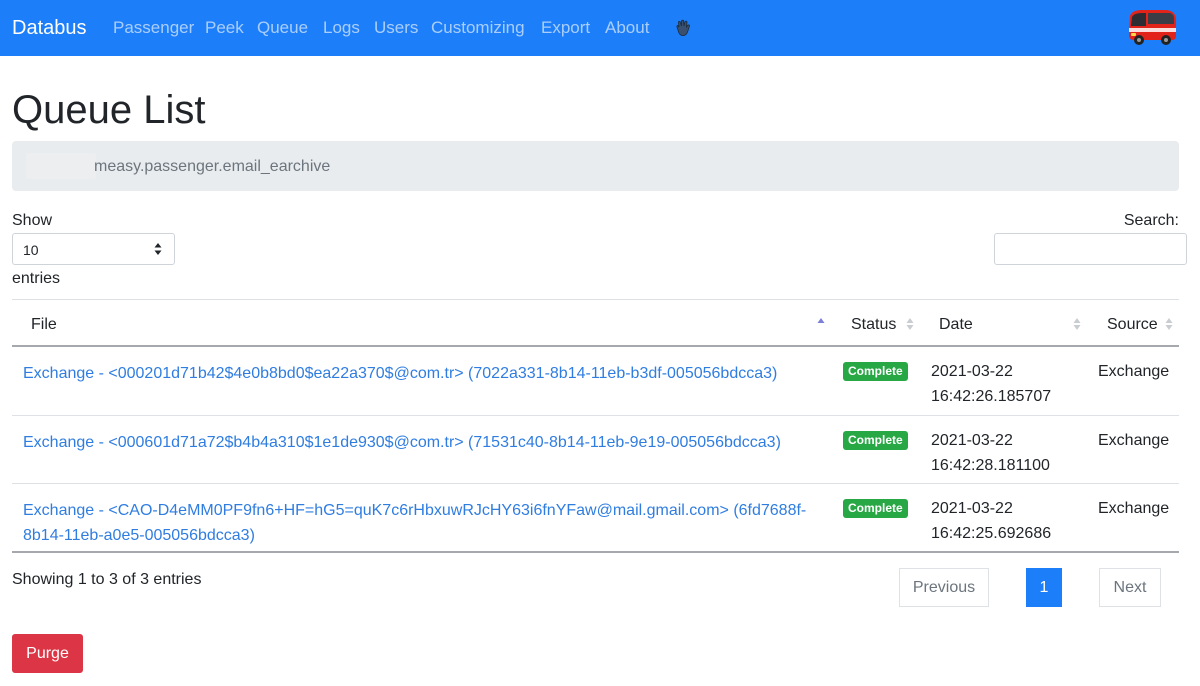 The width and height of the screenshot is (1200, 686). I want to click on column-header-file: File, so click(44, 325).